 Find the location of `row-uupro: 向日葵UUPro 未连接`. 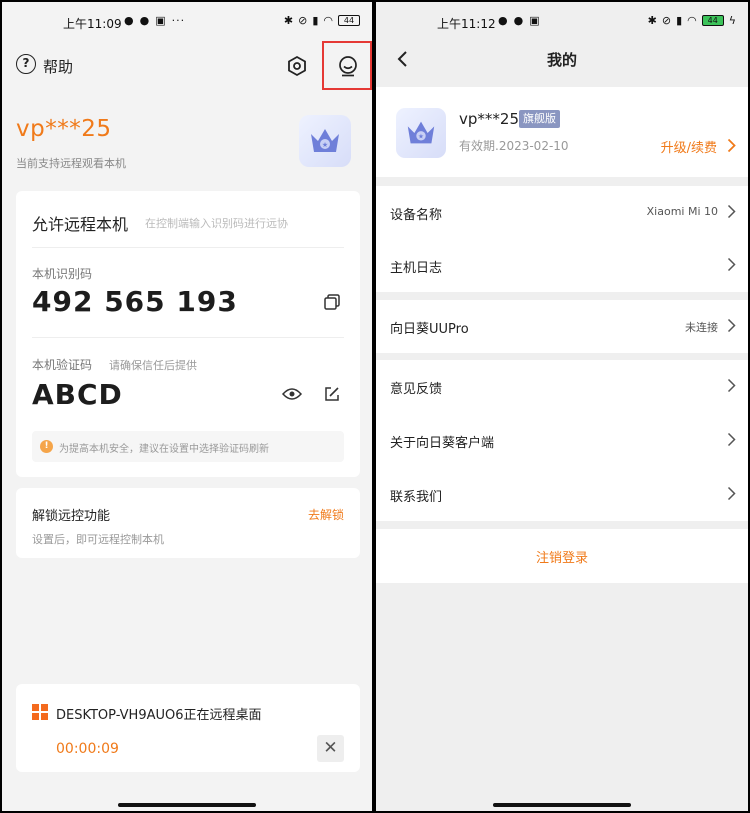

row-uupro: 向日葵UUPro 未连接 is located at coordinates (562, 326).